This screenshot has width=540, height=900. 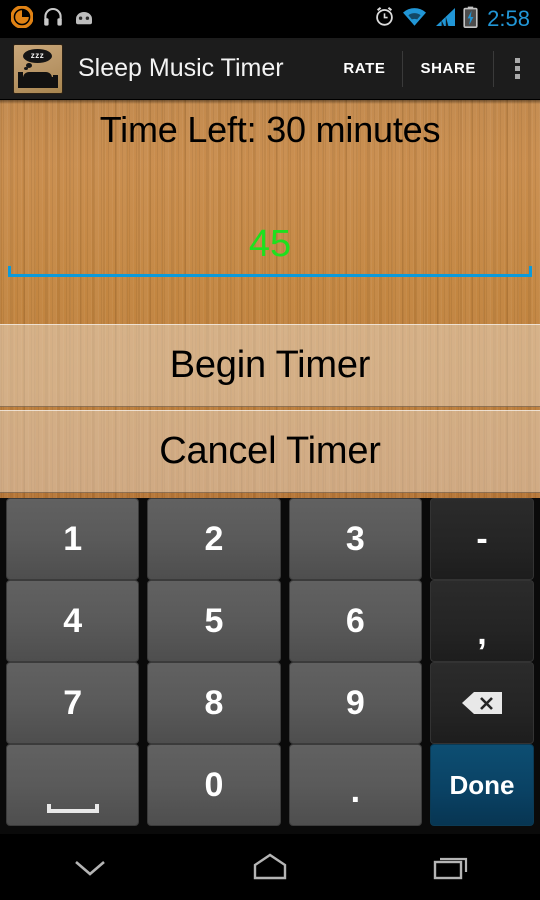 What do you see at coordinates (355, 539) in the screenshot?
I see `key-3: 3` at bounding box center [355, 539].